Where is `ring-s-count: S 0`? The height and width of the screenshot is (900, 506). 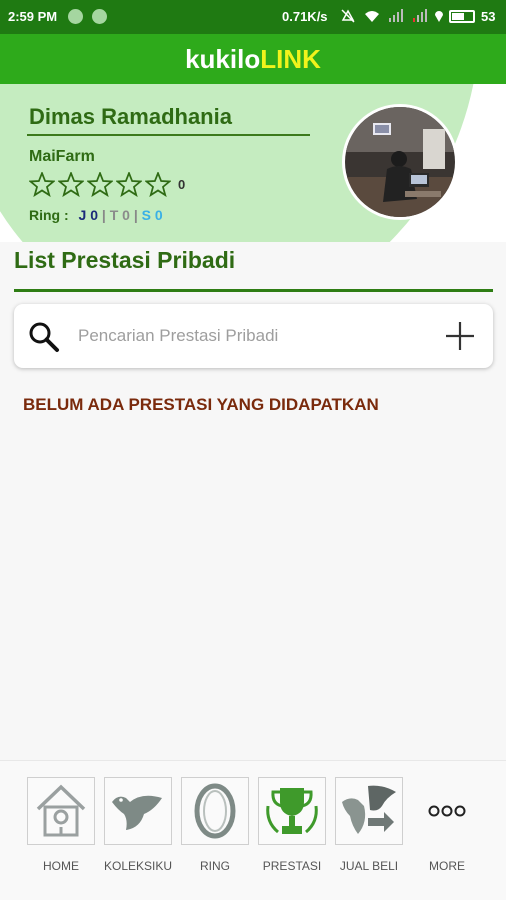 ring-s-count: S 0 is located at coordinates (152, 215).